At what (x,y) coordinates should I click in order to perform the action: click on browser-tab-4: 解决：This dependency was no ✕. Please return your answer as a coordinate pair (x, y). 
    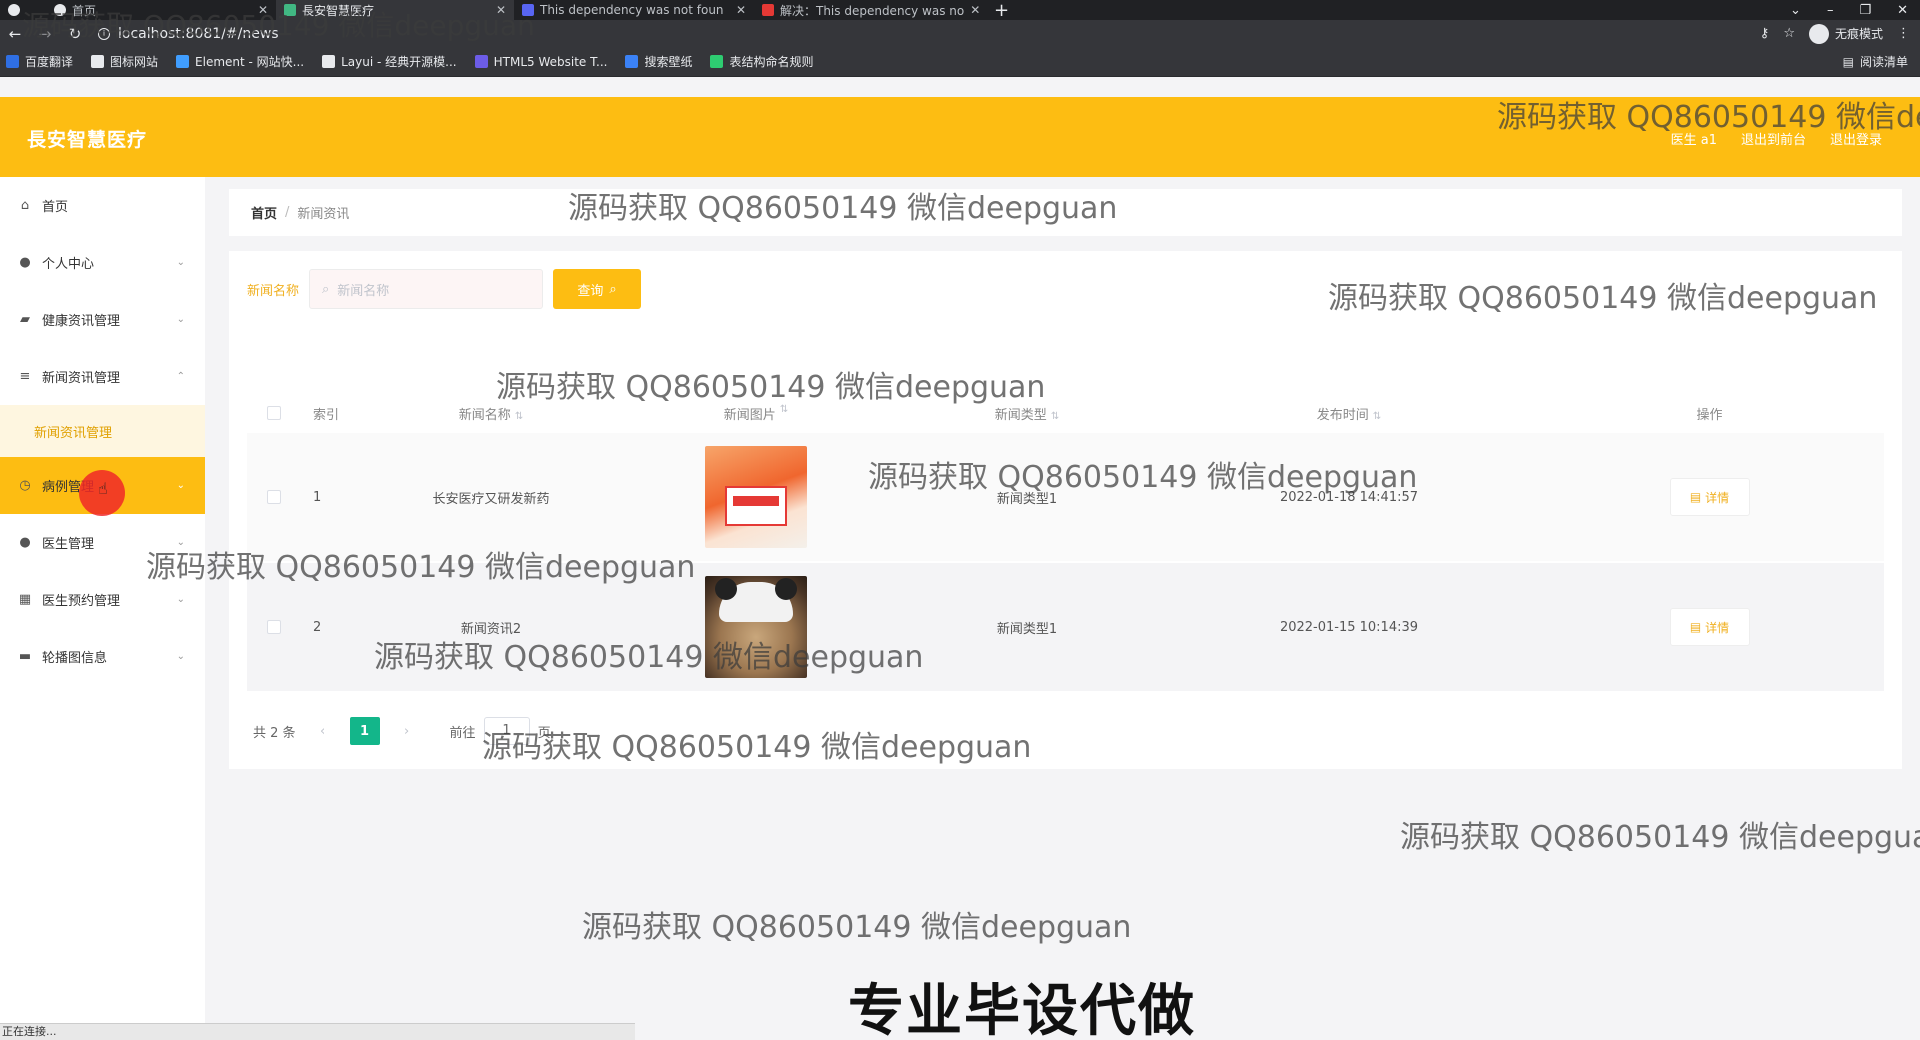
    Looking at the image, I should click on (869, 10).